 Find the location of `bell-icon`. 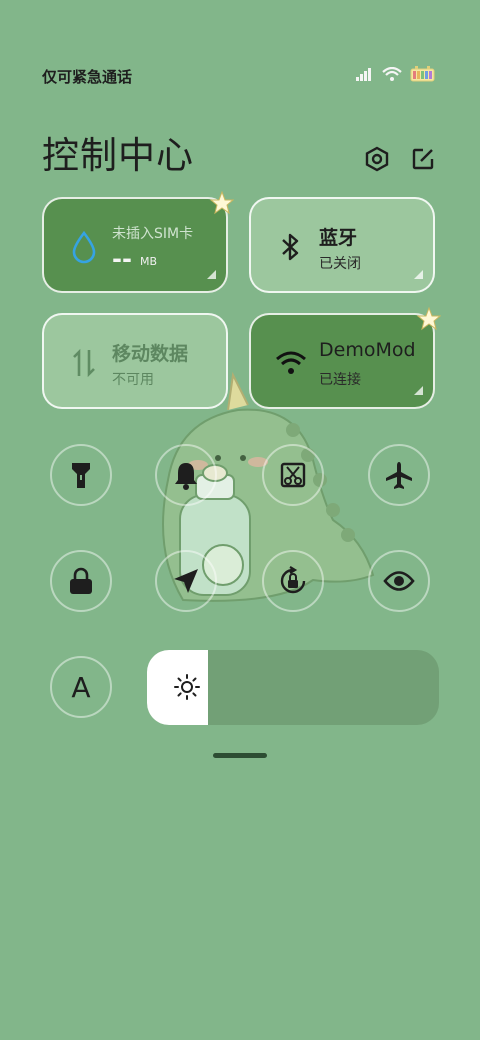

bell-icon is located at coordinates (186, 476).